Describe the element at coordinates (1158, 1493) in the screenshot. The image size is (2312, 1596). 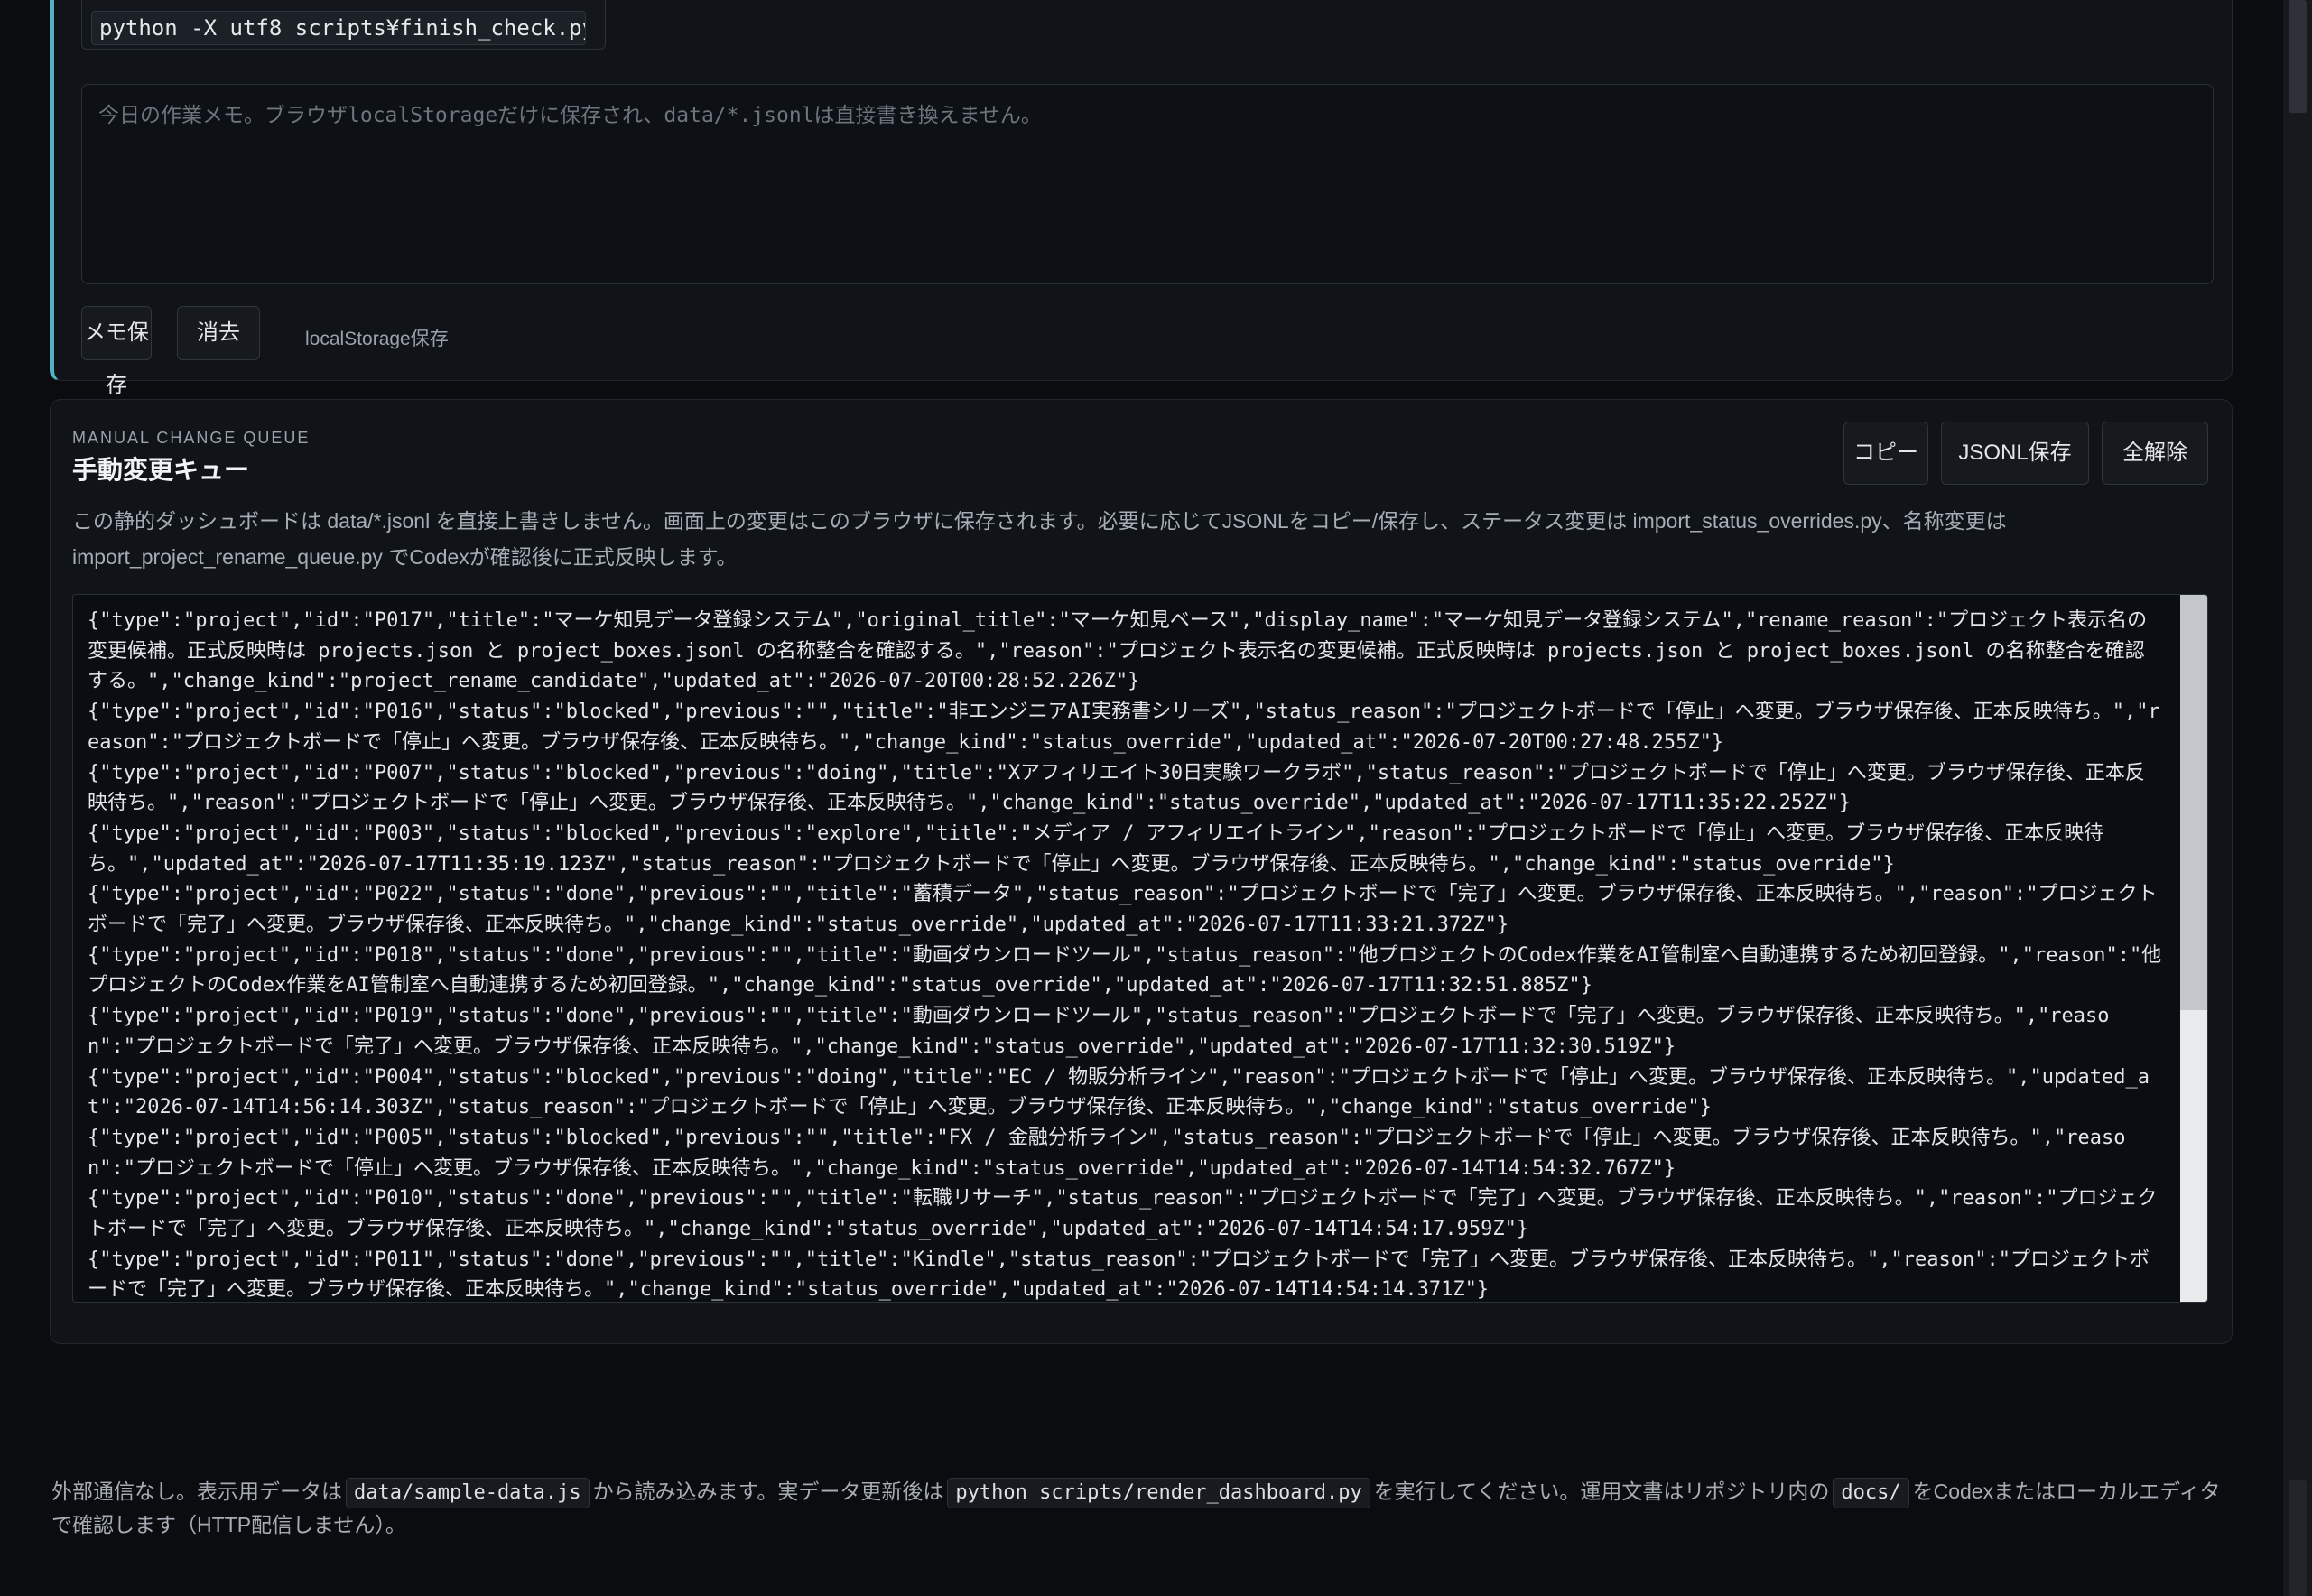
I see `footer-code-render-command: python scripts/render_dashboard.py` at that location.